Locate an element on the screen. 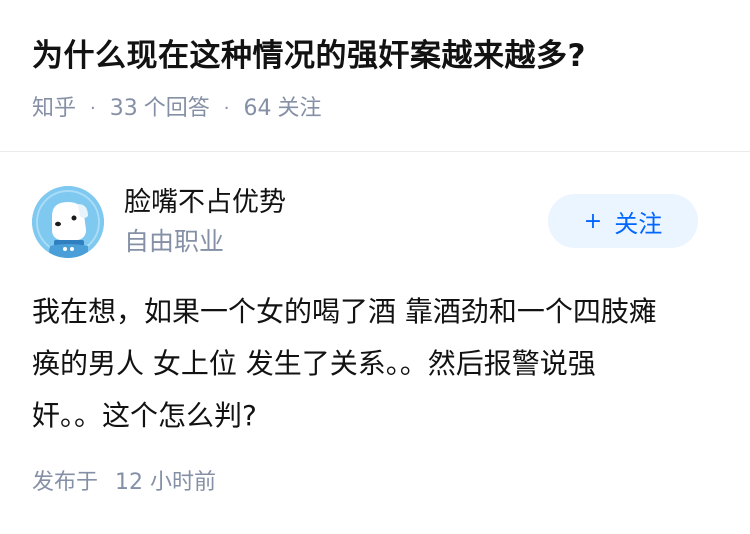 Image resolution: width=750 pixels, height=534 pixels. answers-label: 个回答 is located at coordinates (177, 109).